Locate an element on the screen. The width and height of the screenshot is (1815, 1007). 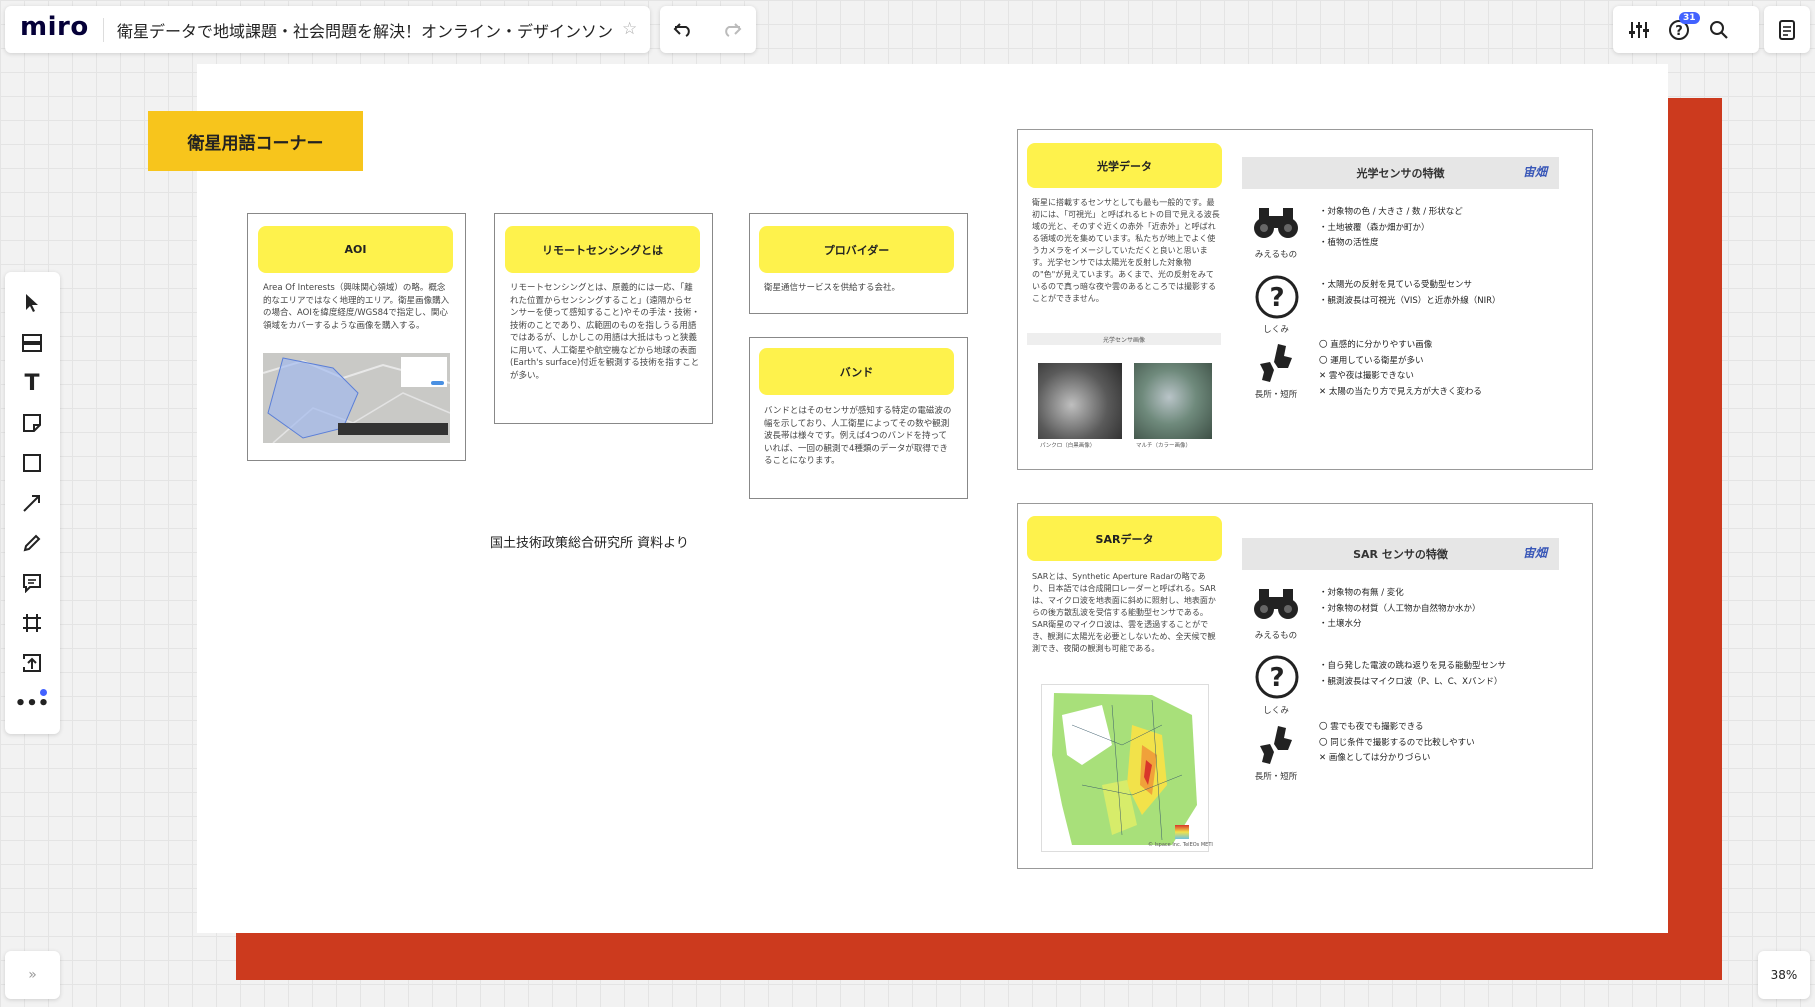
list-item: ・対象物の材質（人工物か自然物か水か） is located at coordinates (1400, 608).